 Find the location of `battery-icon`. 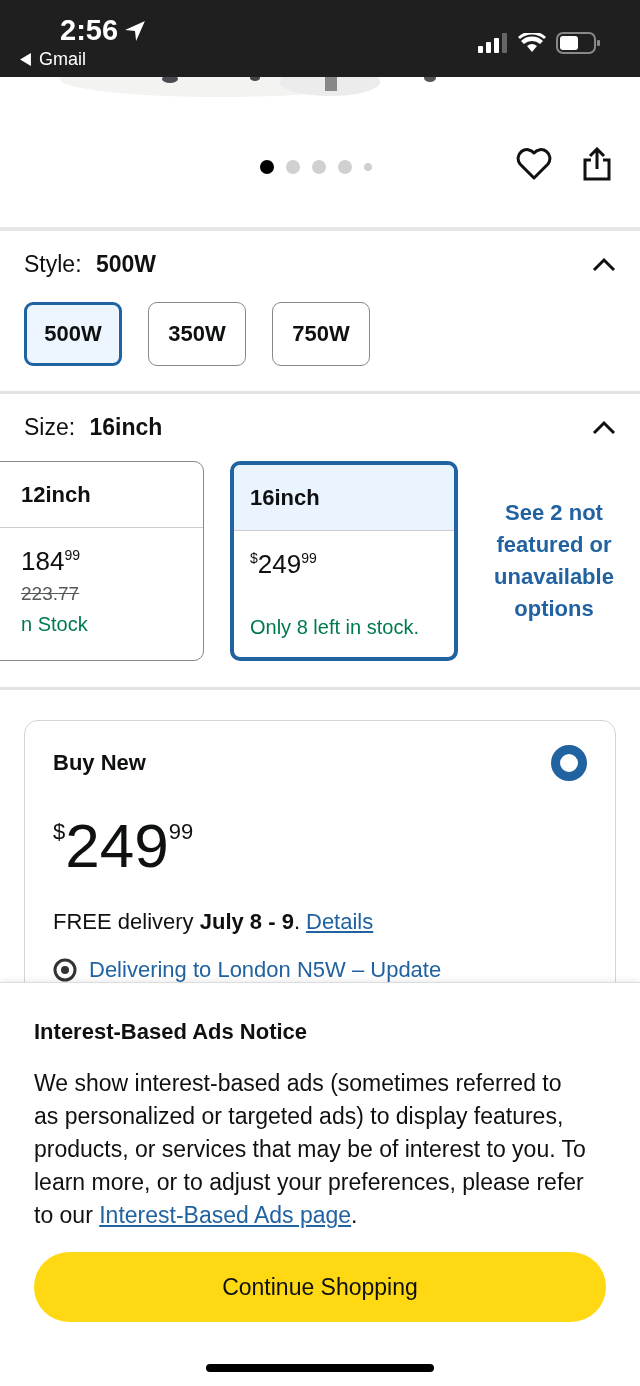

battery-icon is located at coordinates (578, 43).